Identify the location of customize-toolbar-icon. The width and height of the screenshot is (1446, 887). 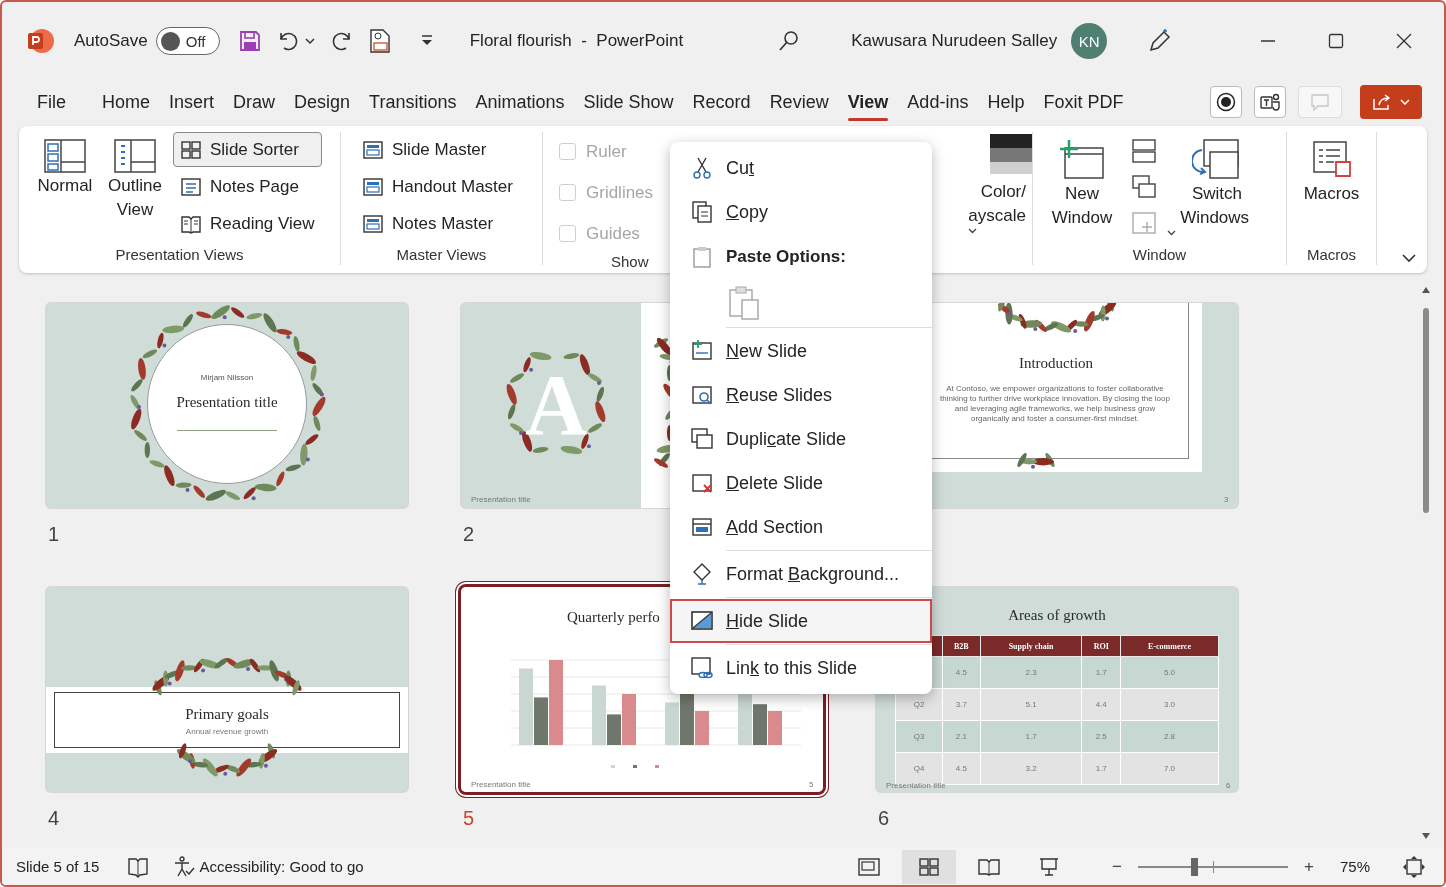
(426, 41).